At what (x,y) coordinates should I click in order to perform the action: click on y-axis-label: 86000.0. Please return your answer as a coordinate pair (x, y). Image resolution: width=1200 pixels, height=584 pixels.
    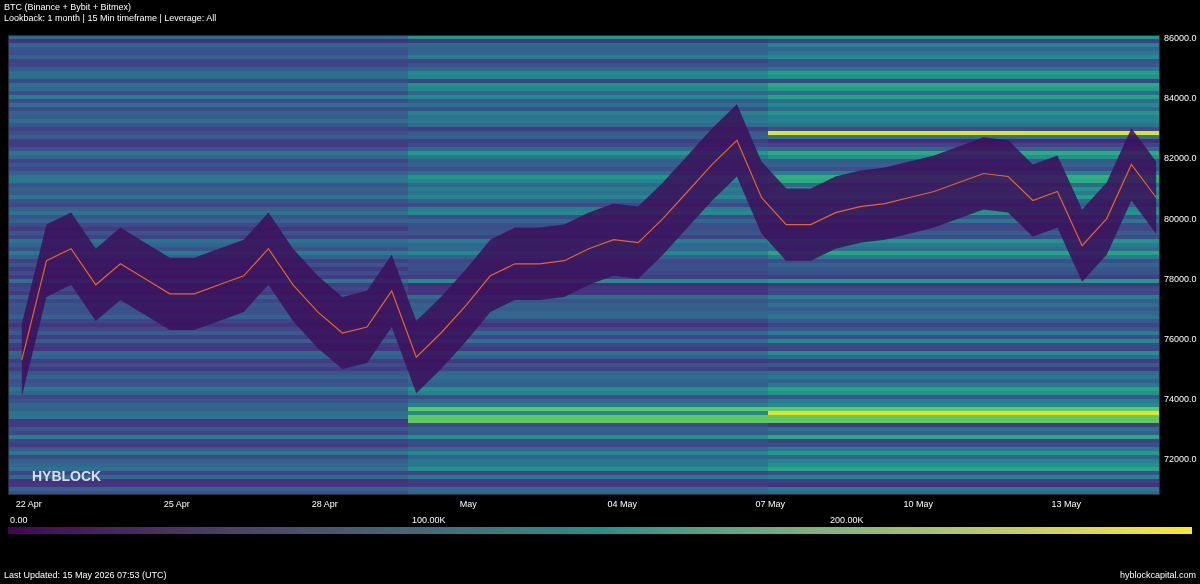
    Looking at the image, I should click on (1180, 38).